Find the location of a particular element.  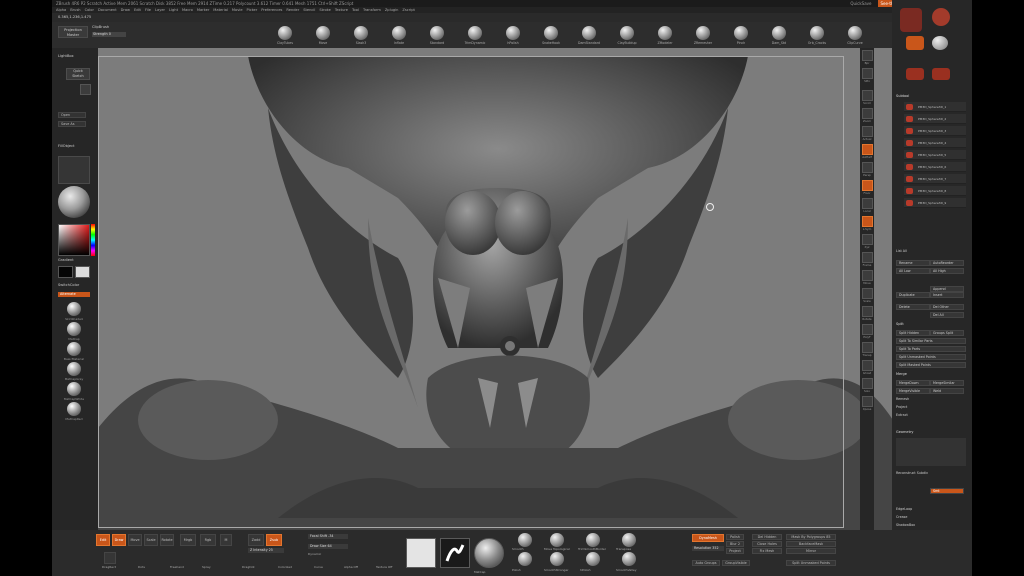

brush-slot: ClayBuildup is located at coordinates (627, 35).